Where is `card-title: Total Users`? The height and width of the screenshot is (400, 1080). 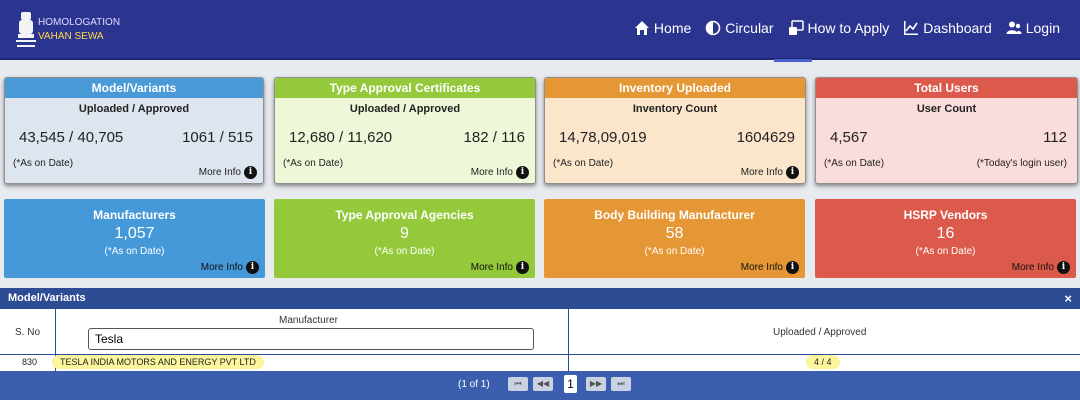 card-title: Total Users is located at coordinates (946, 88).